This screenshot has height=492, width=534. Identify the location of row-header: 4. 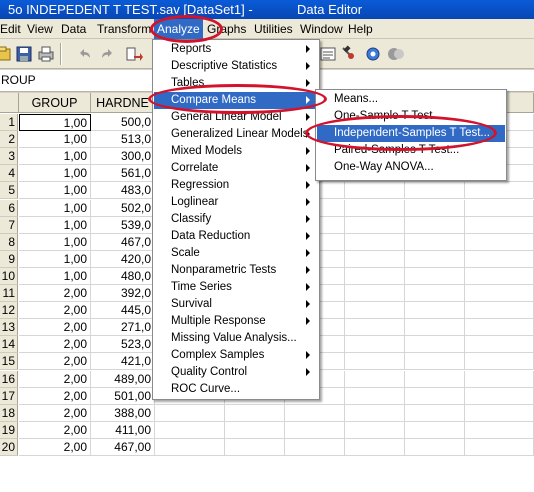
(9, 174).